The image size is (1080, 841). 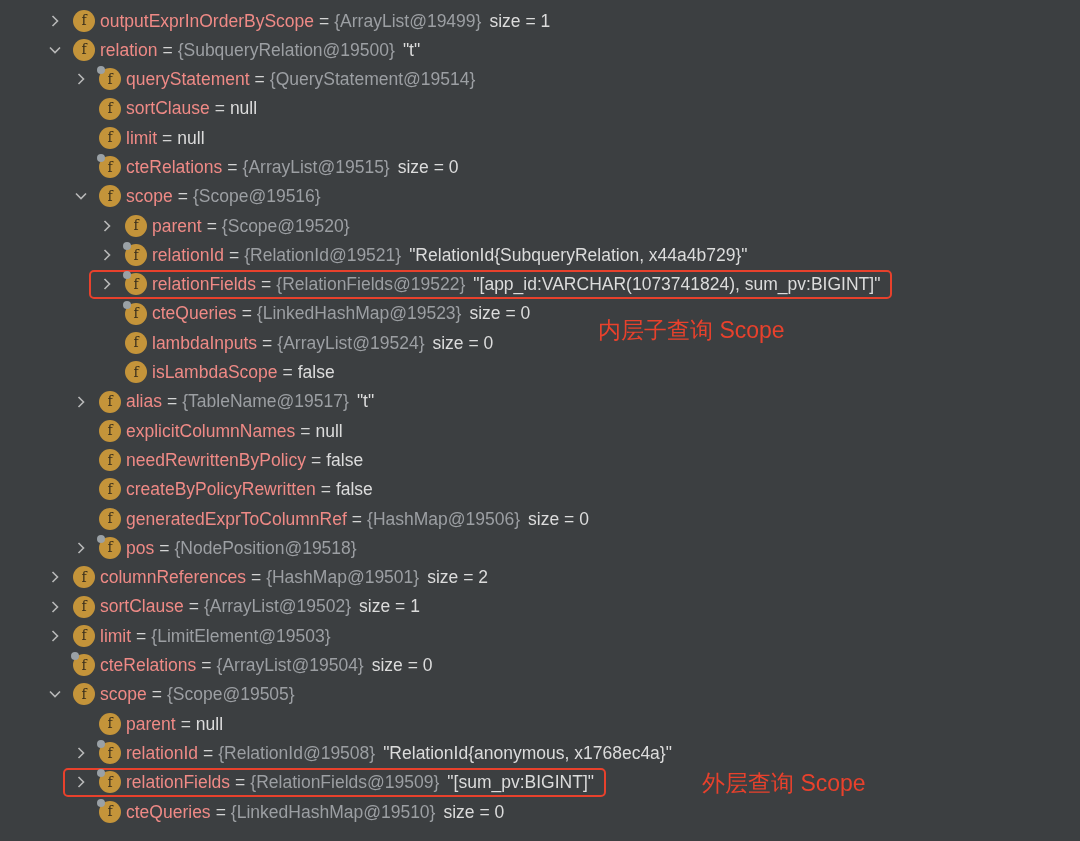 What do you see at coordinates (149, 724) in the screenshot?
I see `tree-row: f parent = null` at bounding box center [149, 724].